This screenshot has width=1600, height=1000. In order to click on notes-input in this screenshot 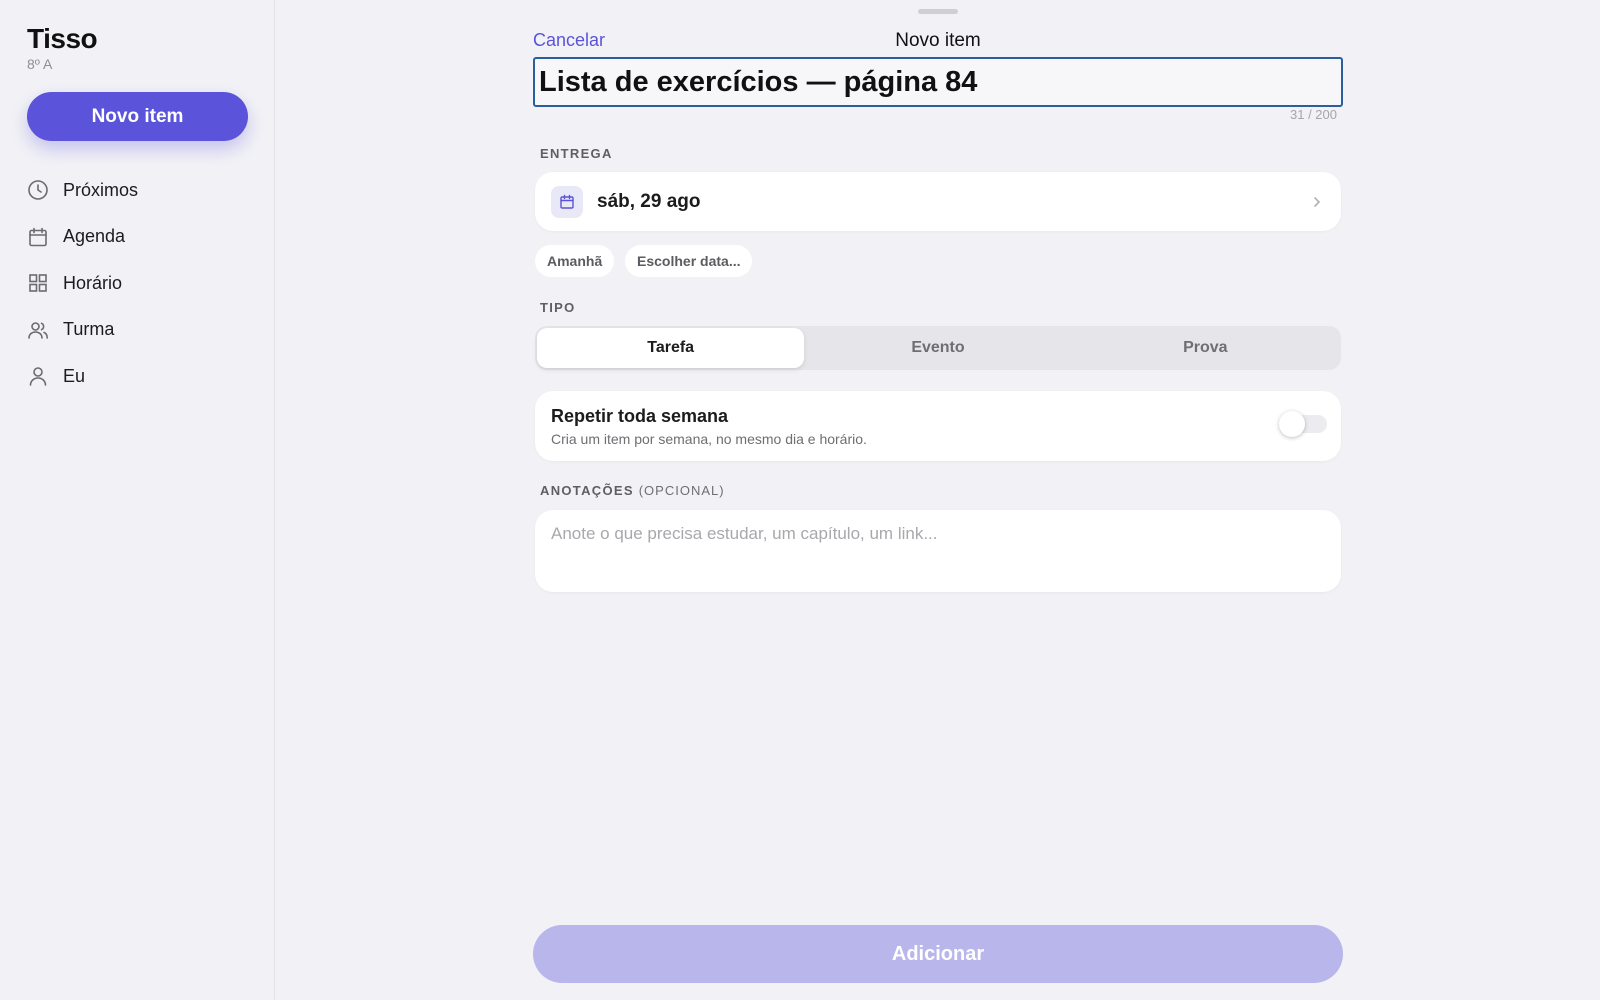, I will do `click(938, 551)`.